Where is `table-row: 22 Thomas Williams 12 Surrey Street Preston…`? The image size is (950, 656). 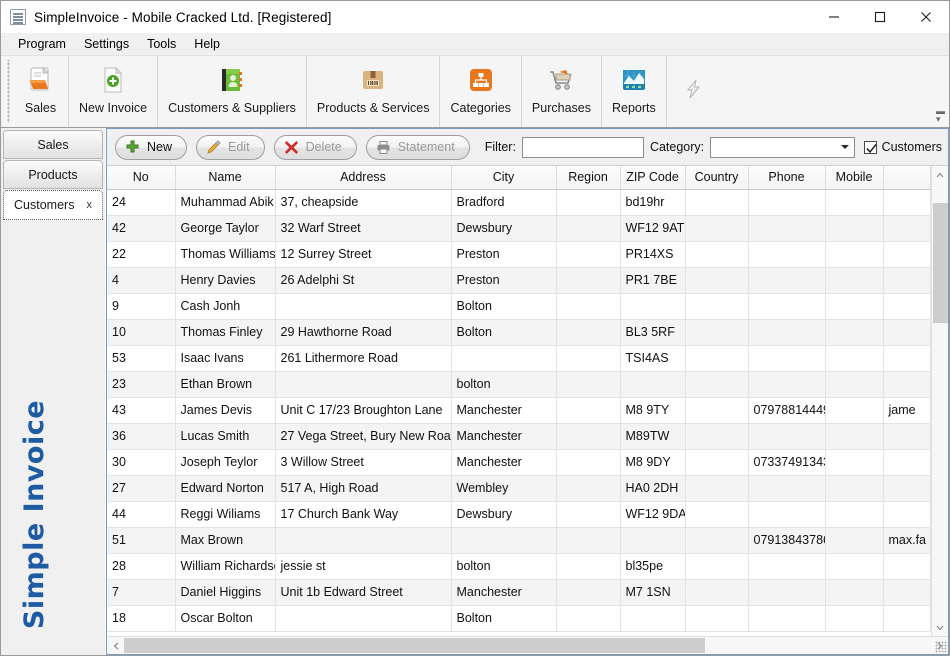 table-row: 22 Thomas Williams 12 Surrey Street Preston… is located at coordinates (519, 254).